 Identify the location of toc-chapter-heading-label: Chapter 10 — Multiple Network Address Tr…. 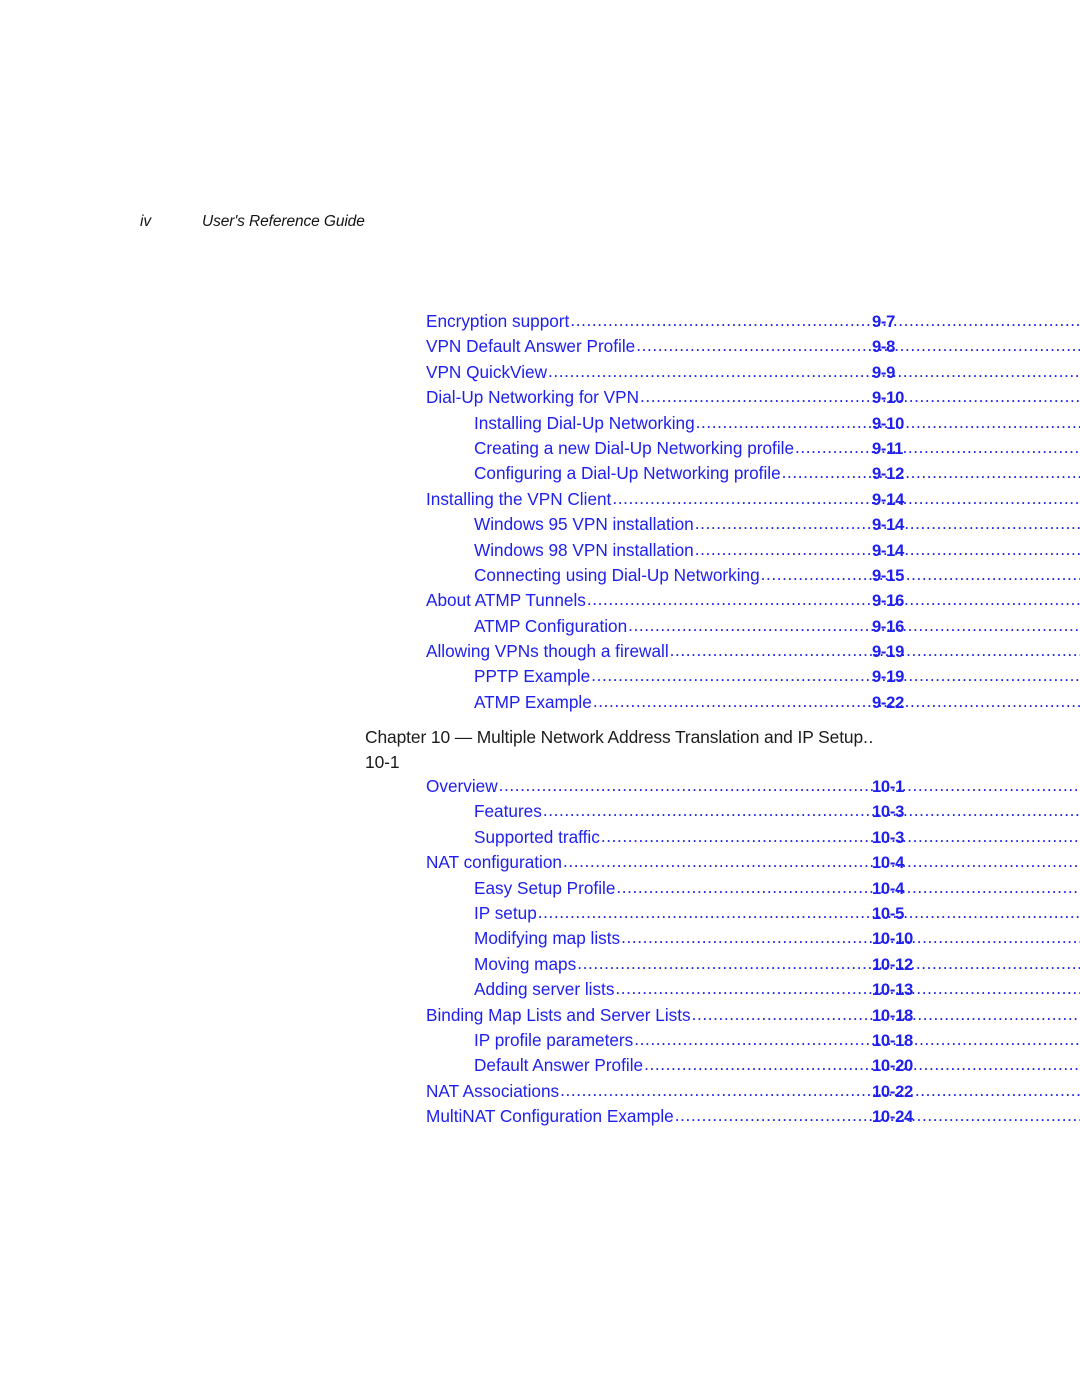
(614, 737).